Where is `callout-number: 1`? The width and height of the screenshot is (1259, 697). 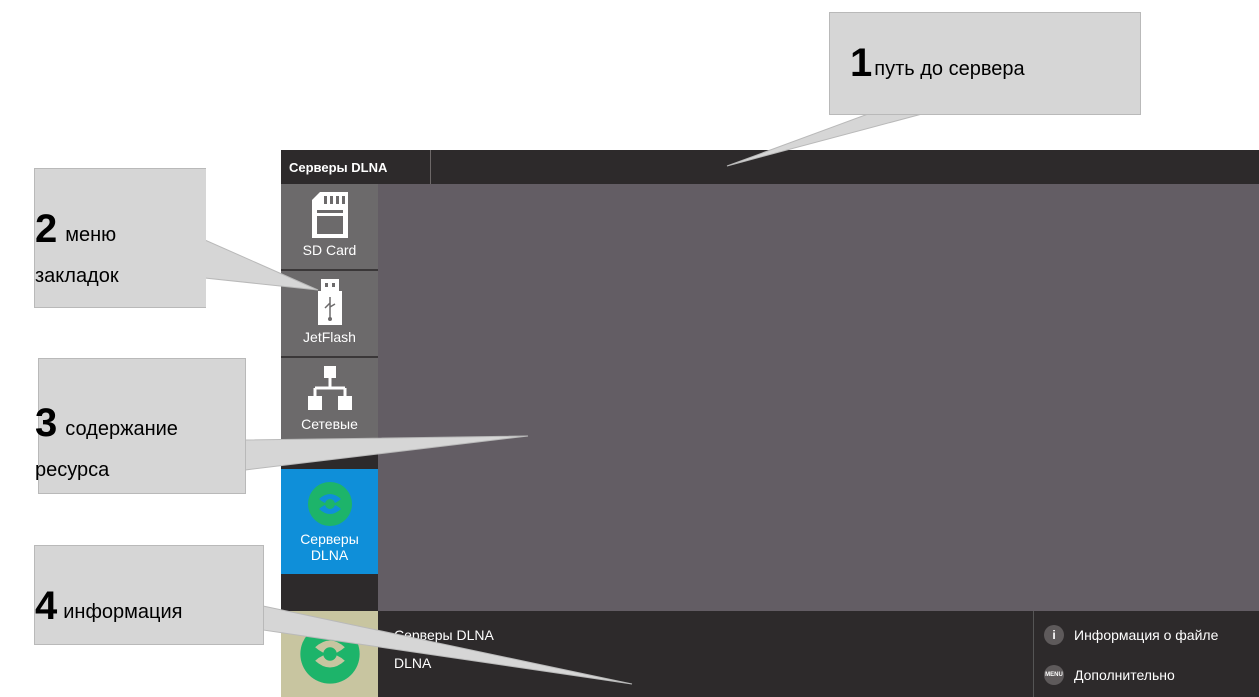 callout-number: 1 is located at coordinates (861, 63).